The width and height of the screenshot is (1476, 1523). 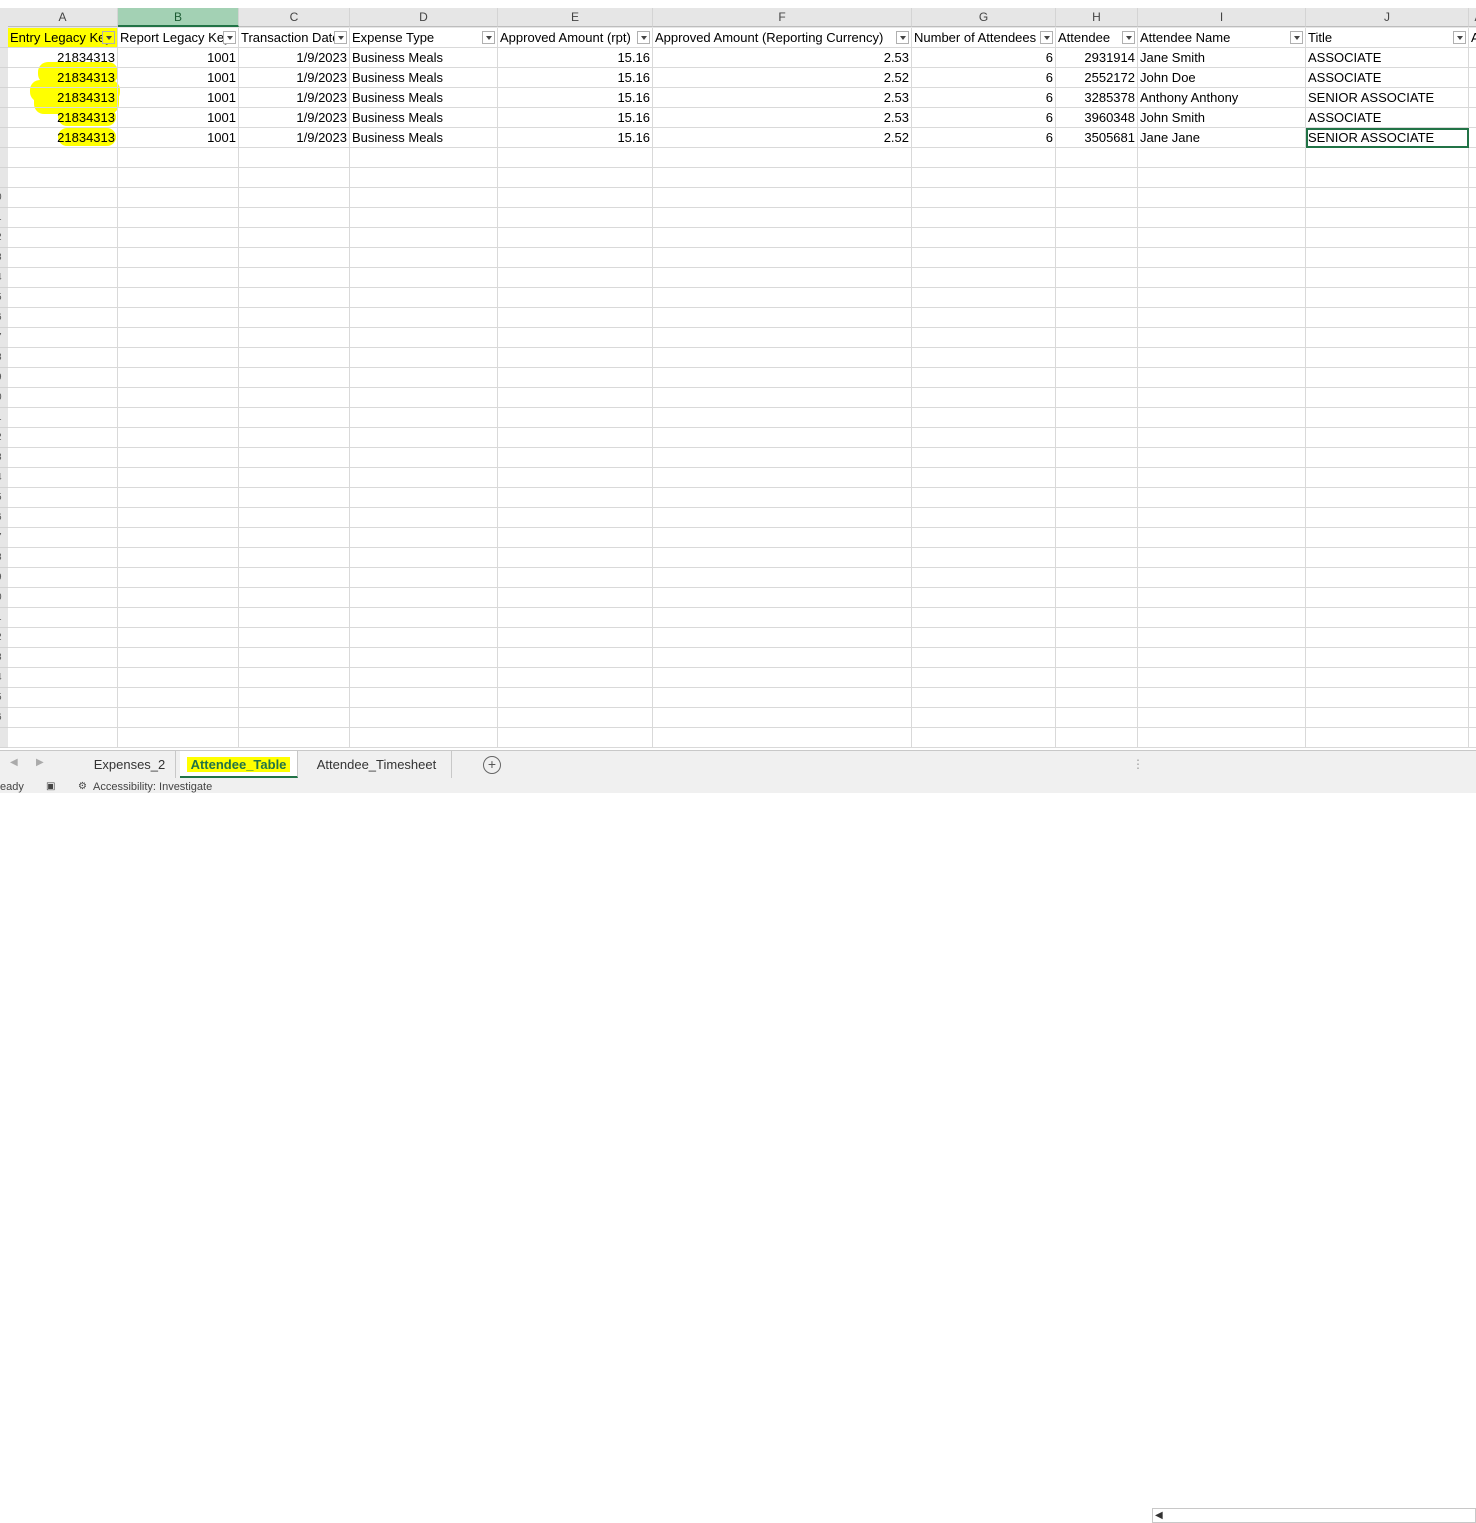 I want to click on row-number: 5, so click(x=4, y=698).